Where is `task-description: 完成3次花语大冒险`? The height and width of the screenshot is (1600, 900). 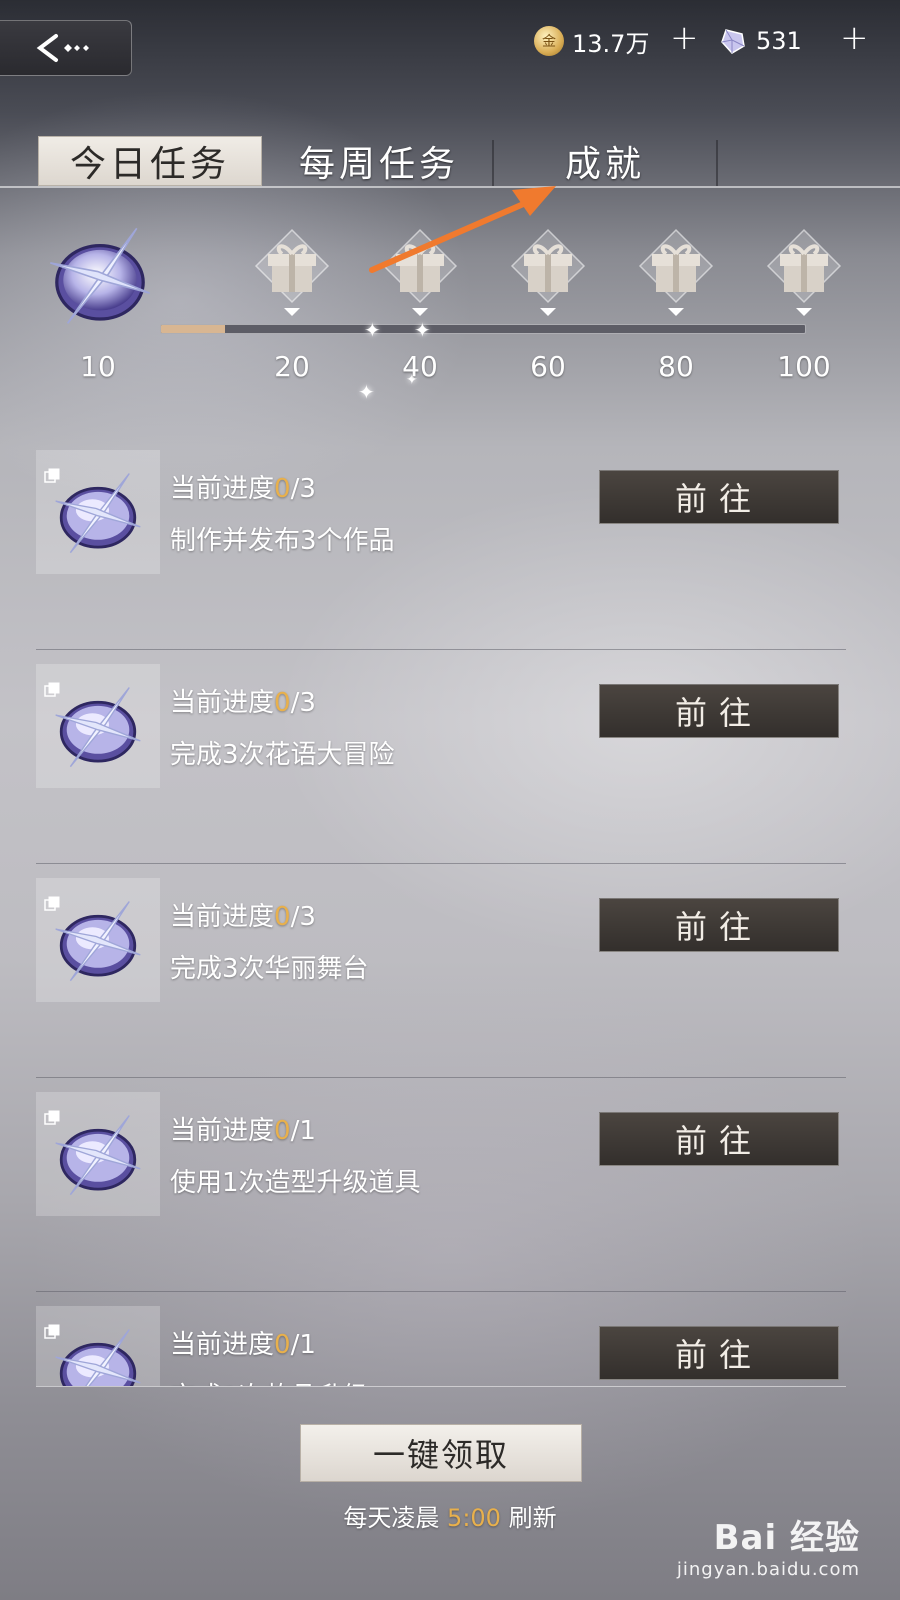
task-description: 完成3次花语大冒险 is located at coordinates (282, 755).